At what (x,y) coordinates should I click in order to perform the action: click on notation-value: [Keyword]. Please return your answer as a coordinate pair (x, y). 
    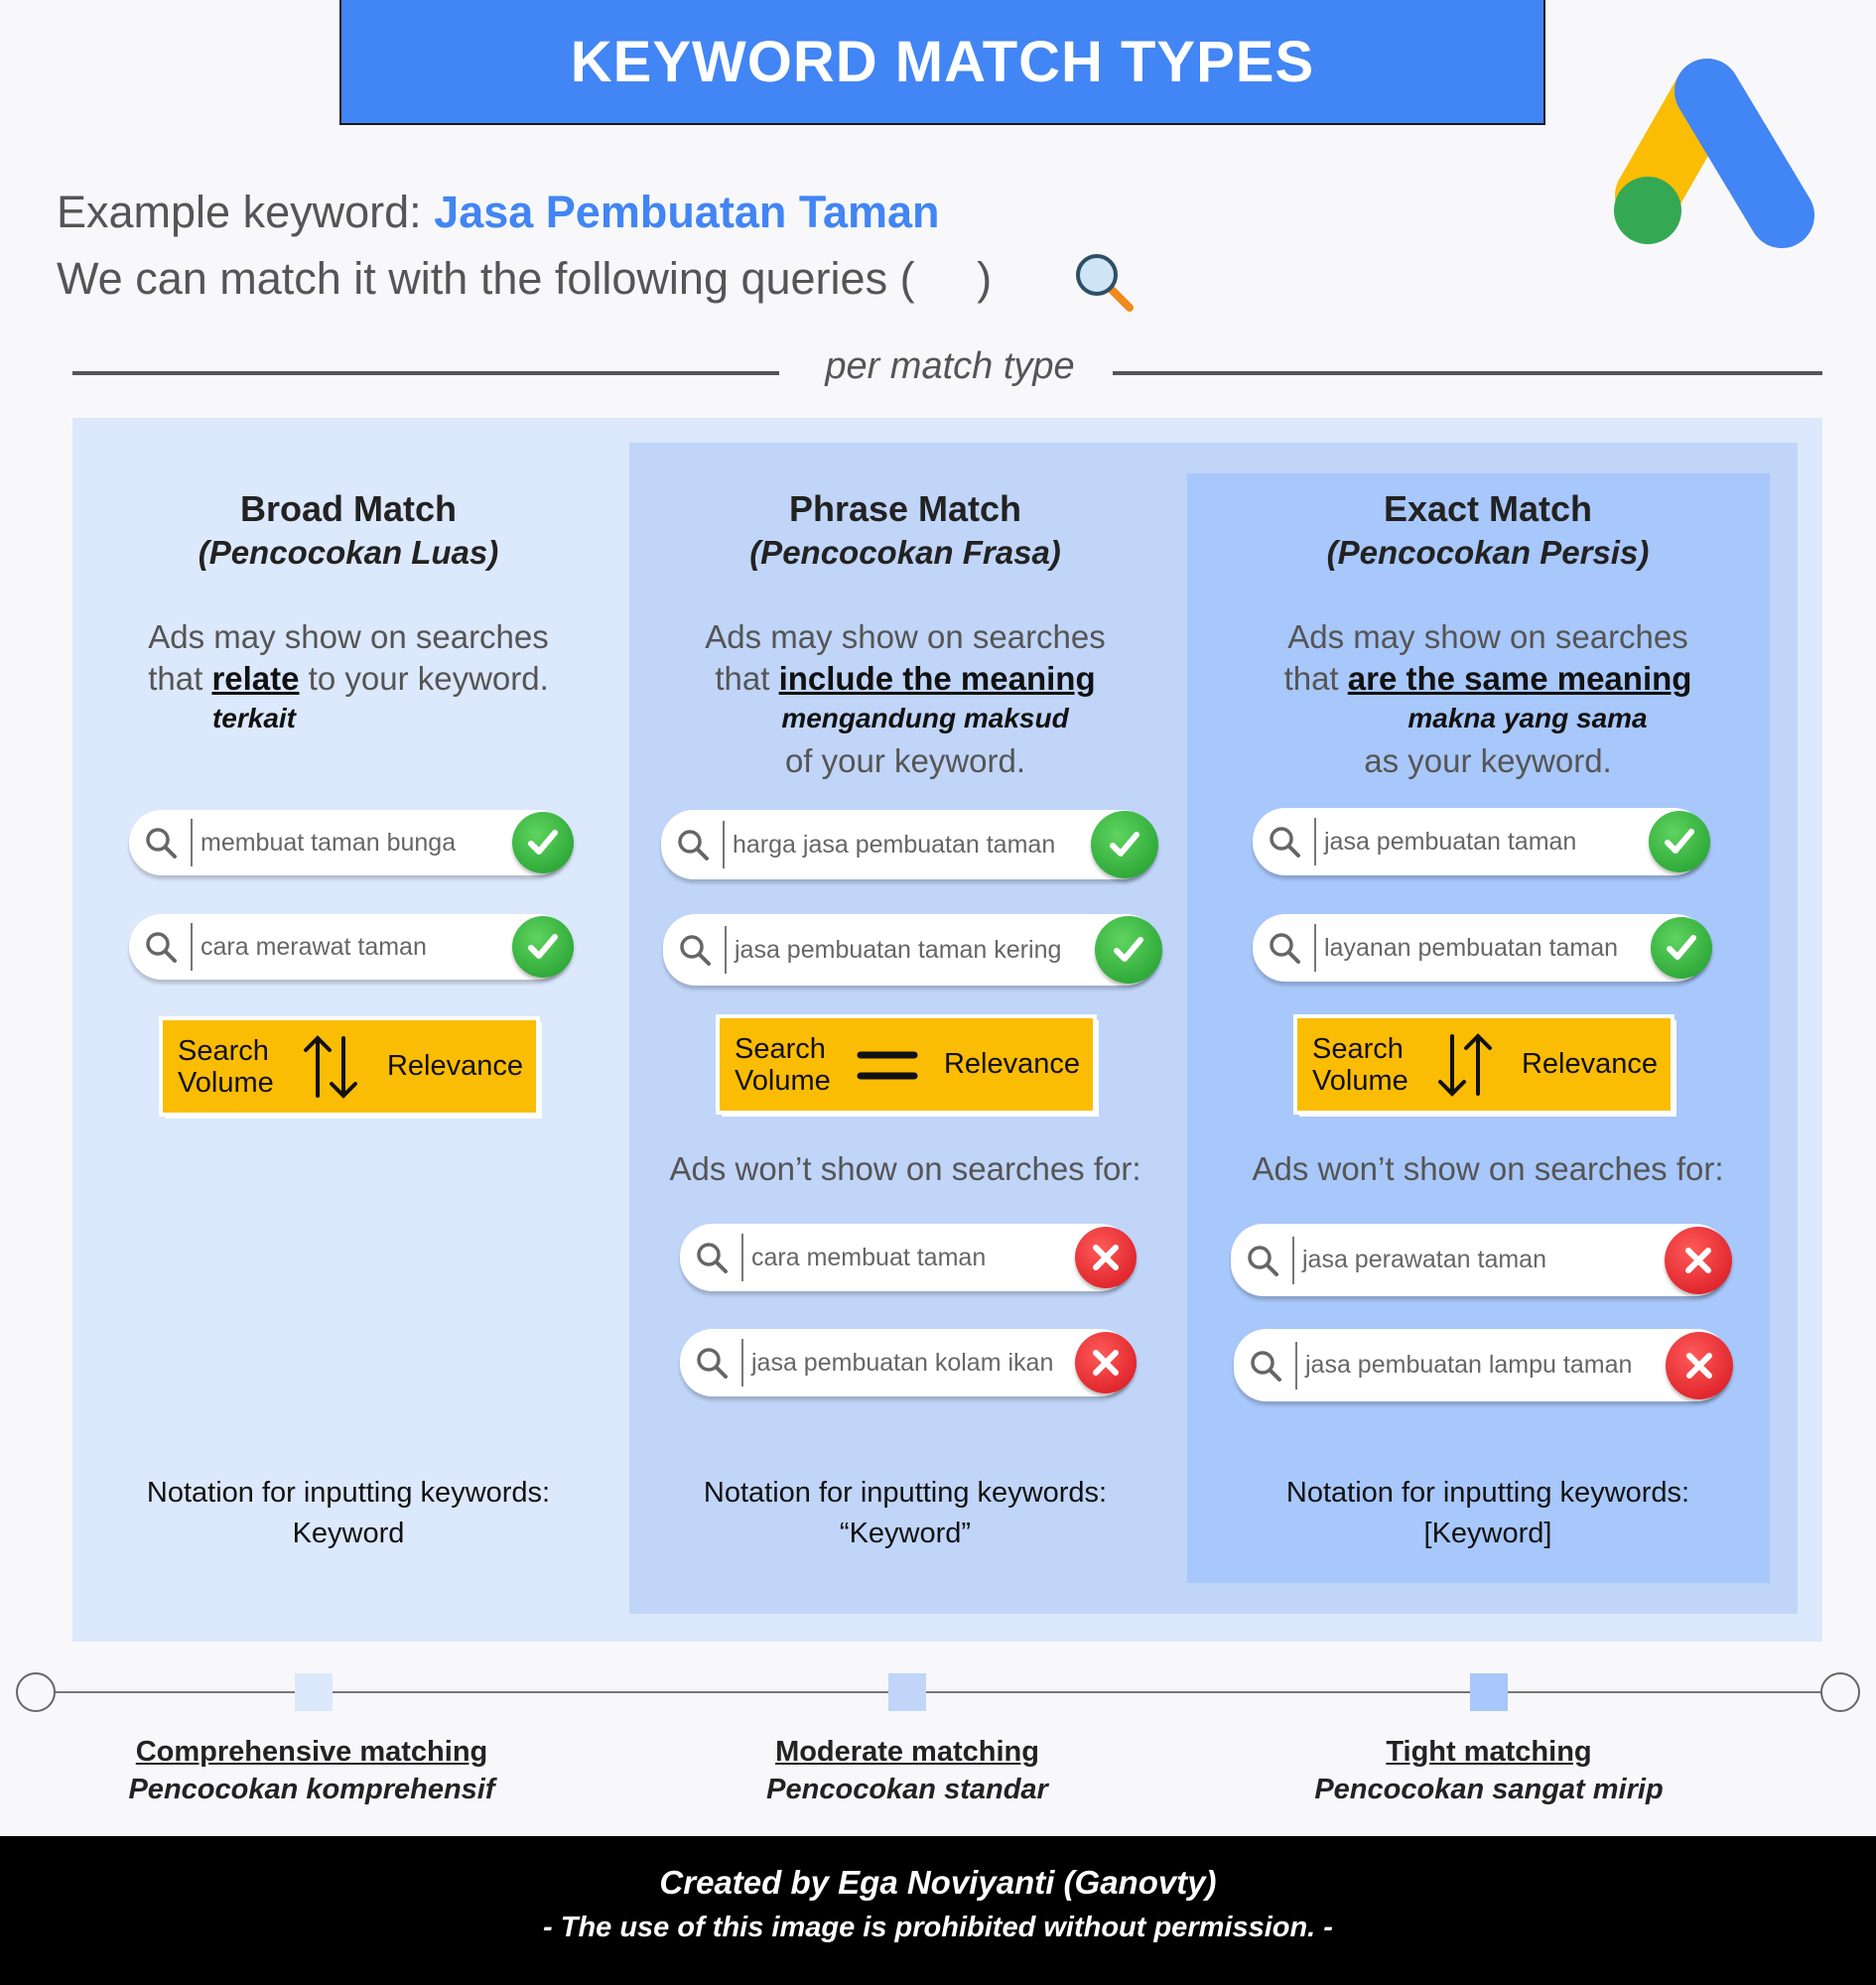
    Looking at the image, I should click on (1487, 1533).